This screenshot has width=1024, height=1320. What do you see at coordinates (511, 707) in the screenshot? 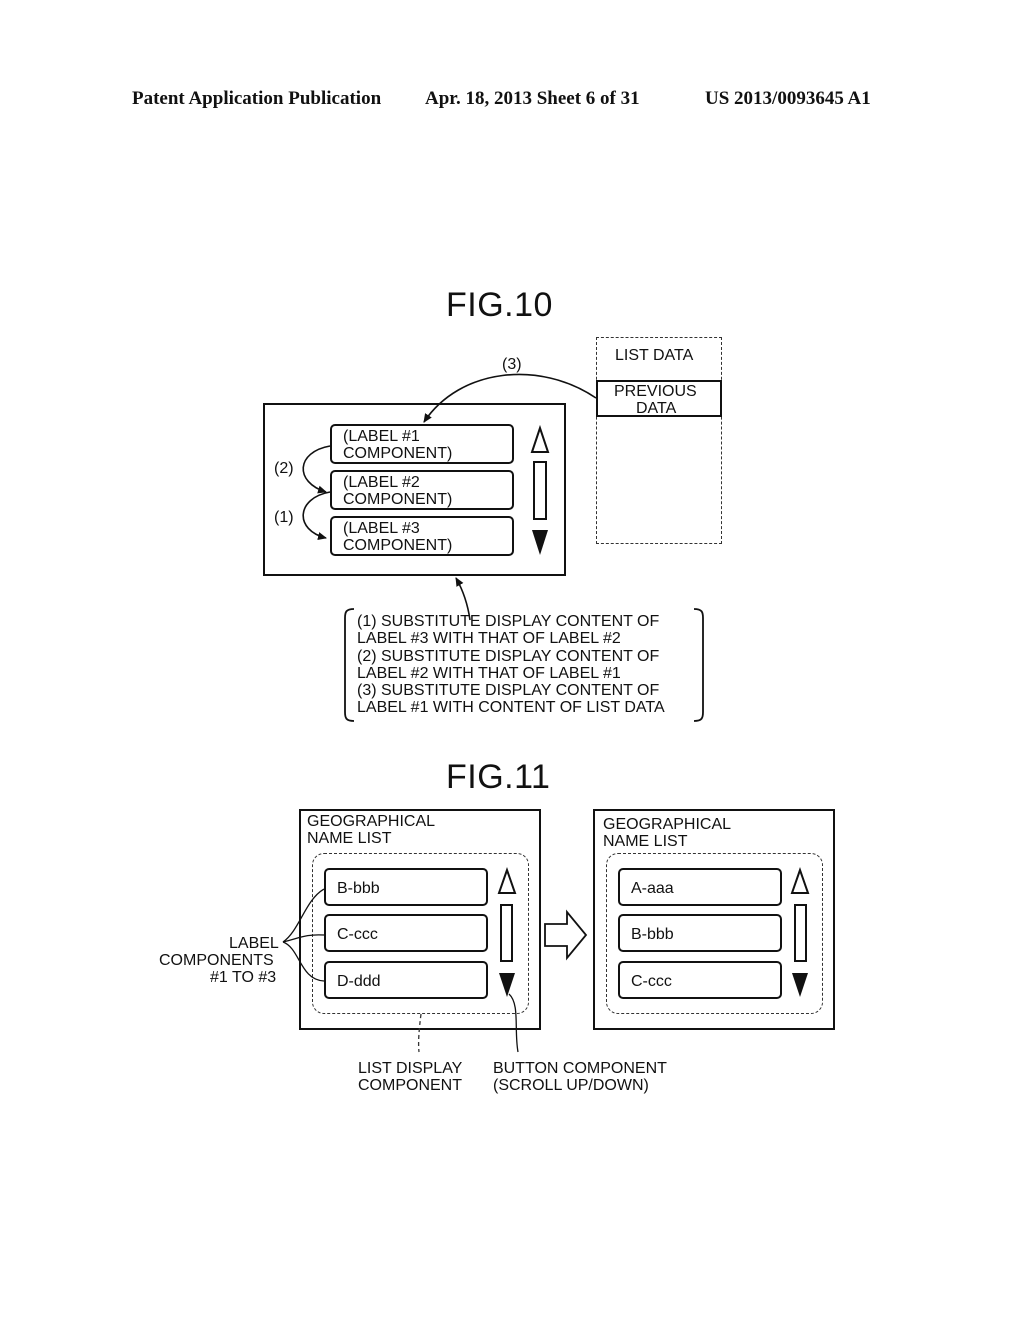
I see `note-line: LABEL #1 WITH CONTENT OF LIST DATA` at bounding box center [511, 707].